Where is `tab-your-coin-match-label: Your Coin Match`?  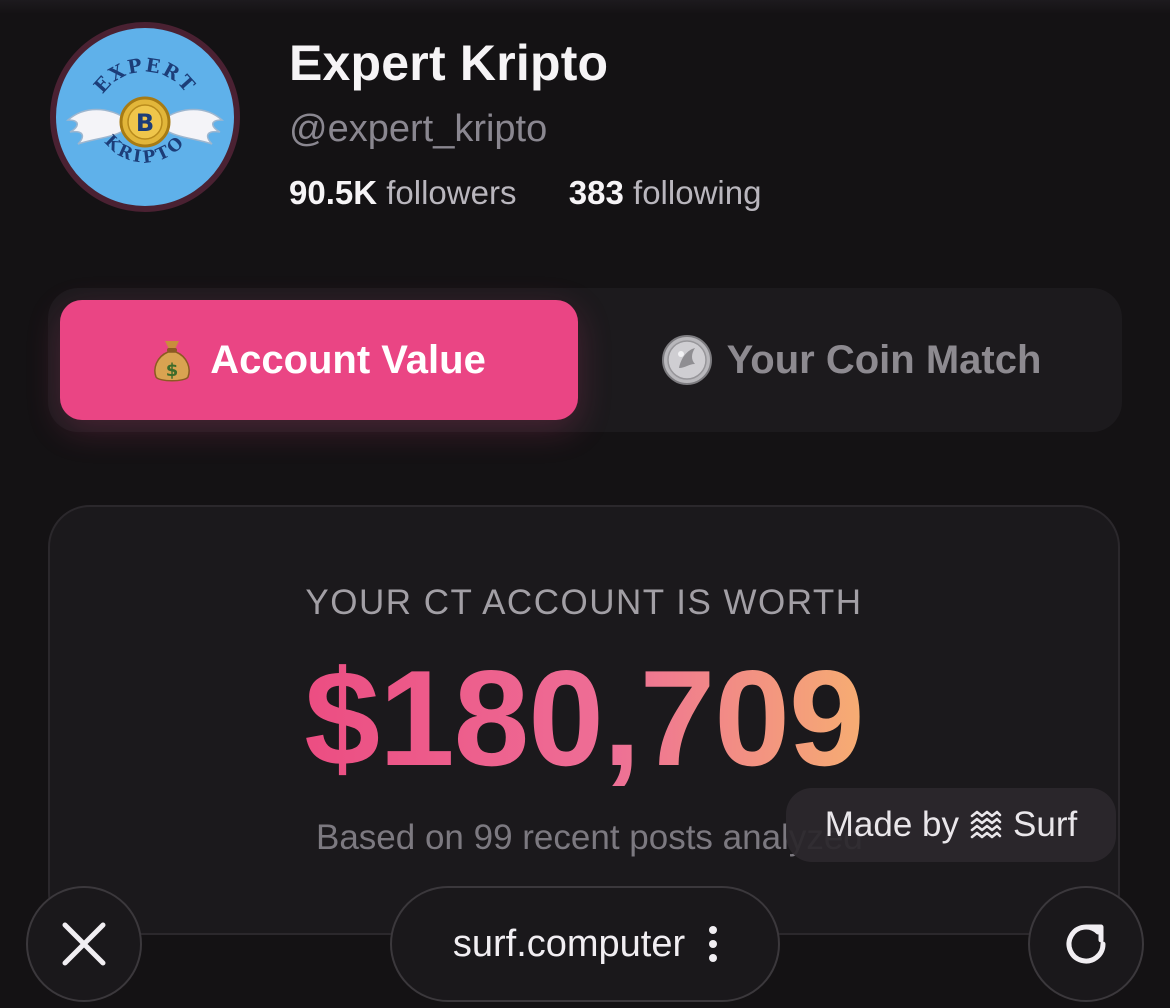 tab-your-coin-match-label: Your Coin Match is located at coordinates (884, 359).